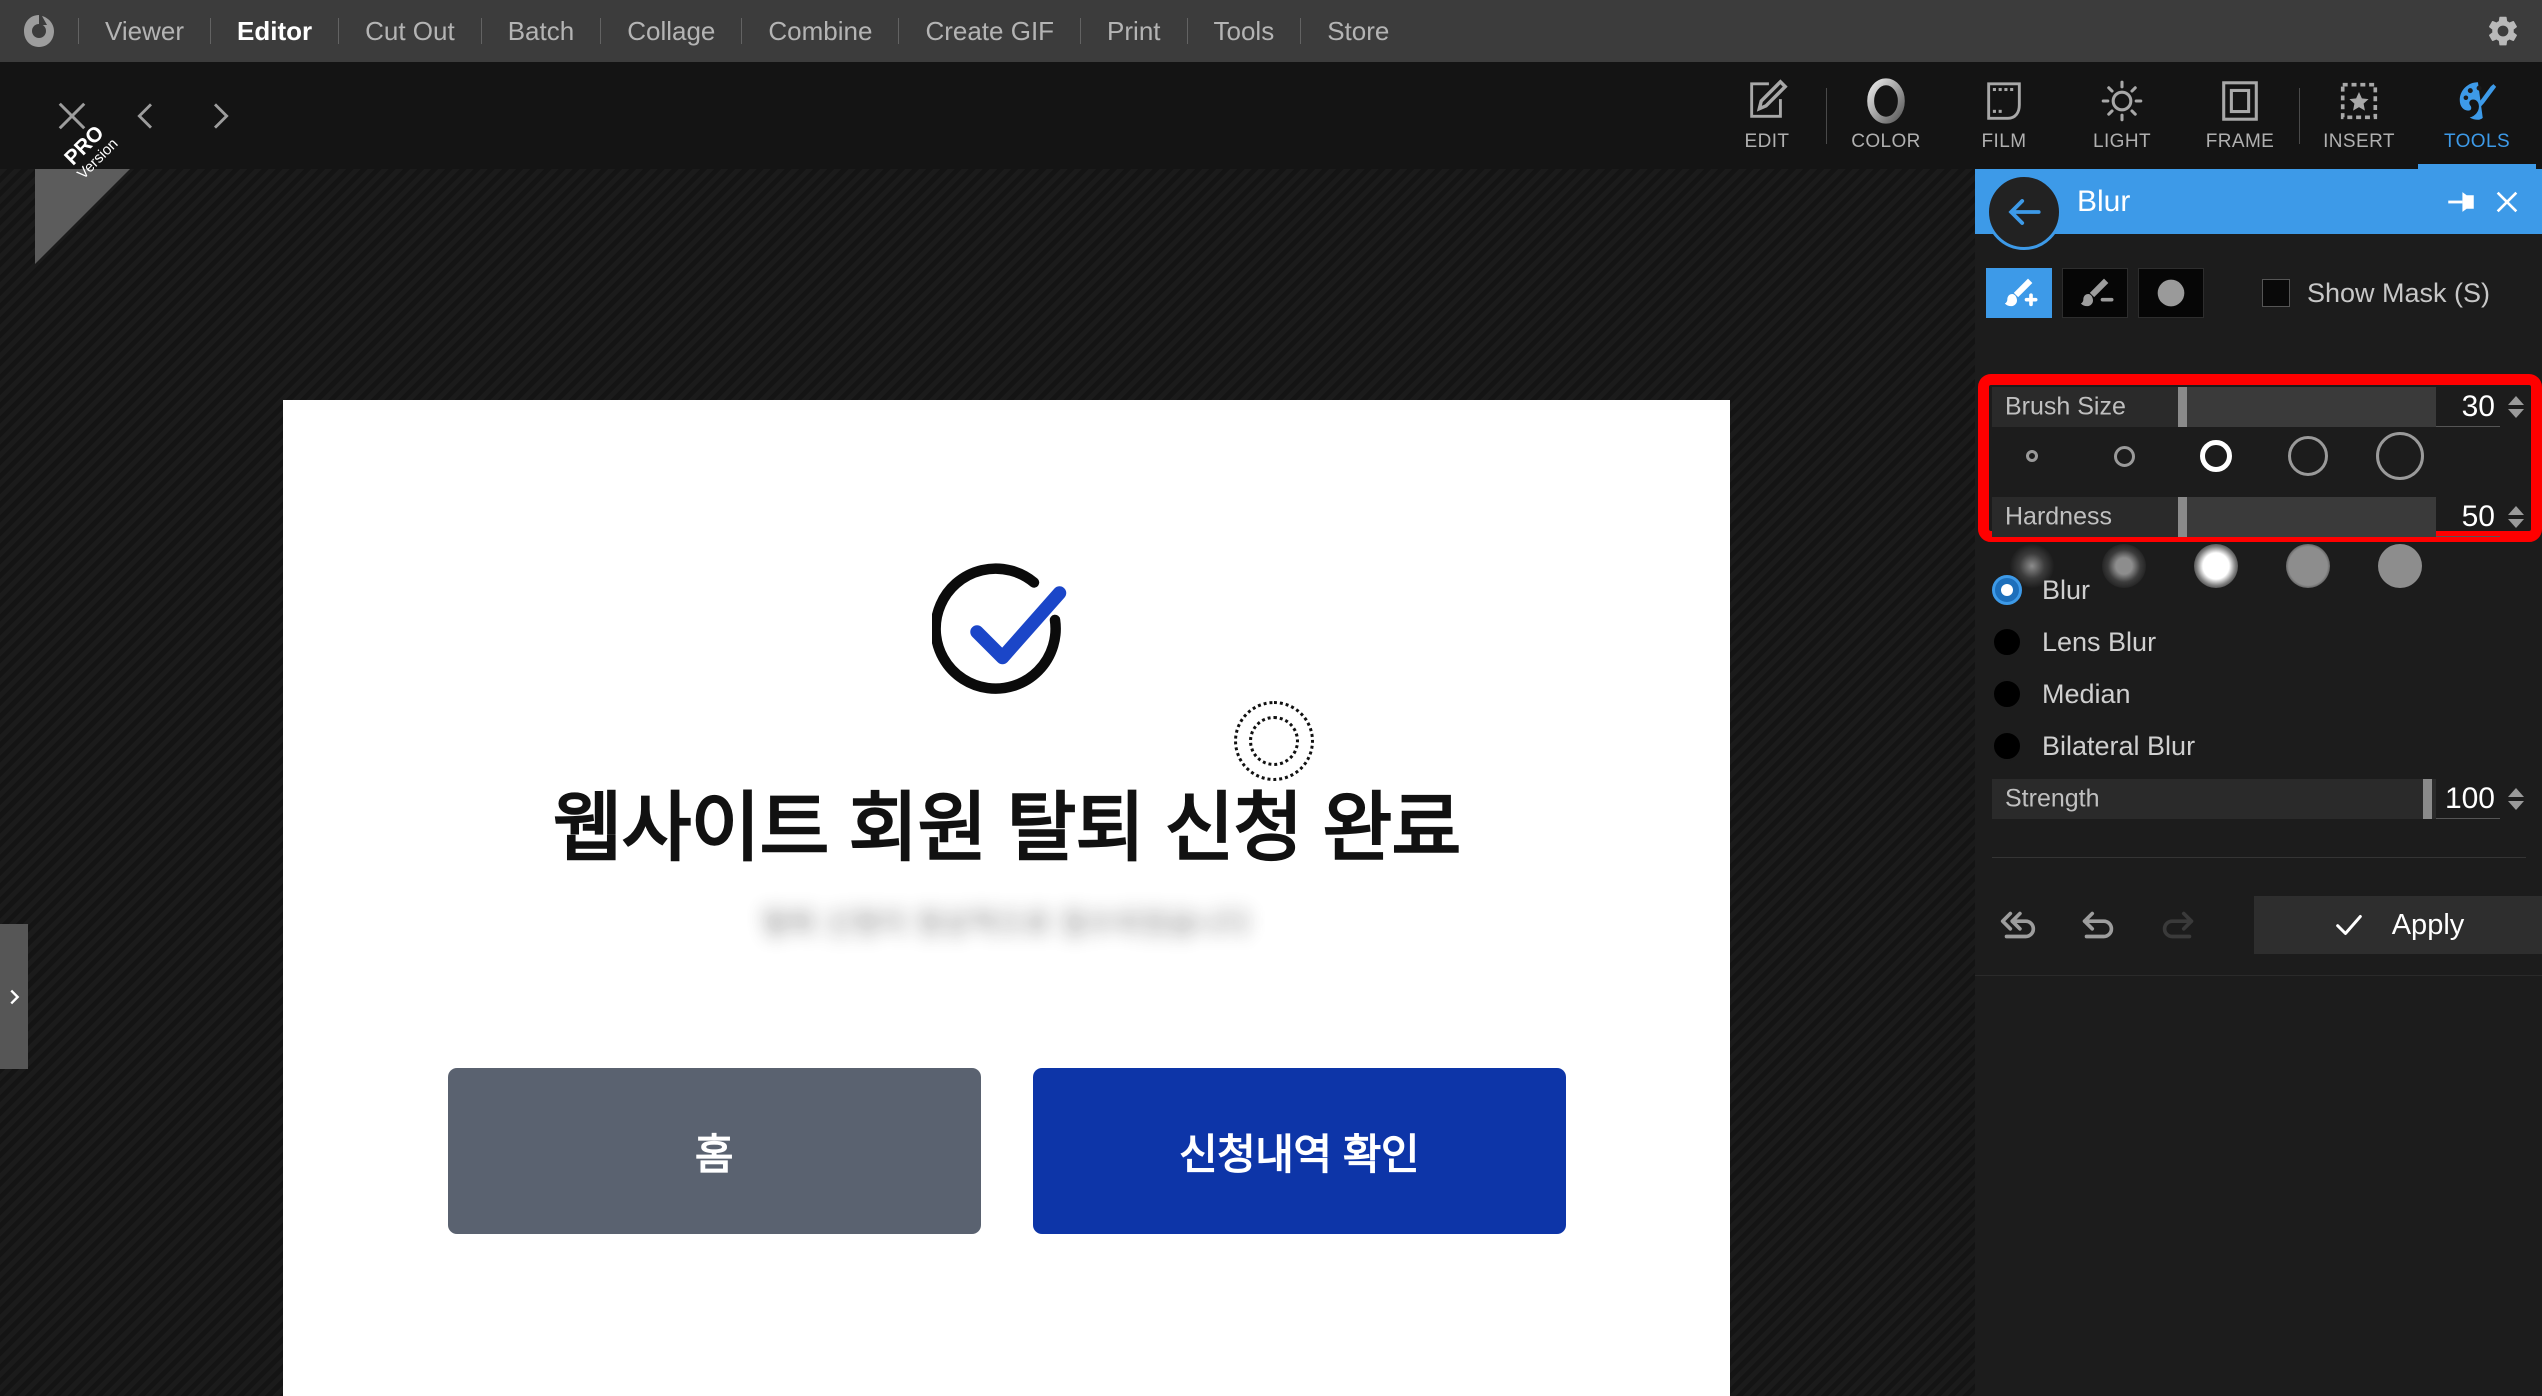  Describe the element at coordinates (2468, 407) in the screenshot. I see `brush-size-value: 30` at that location.